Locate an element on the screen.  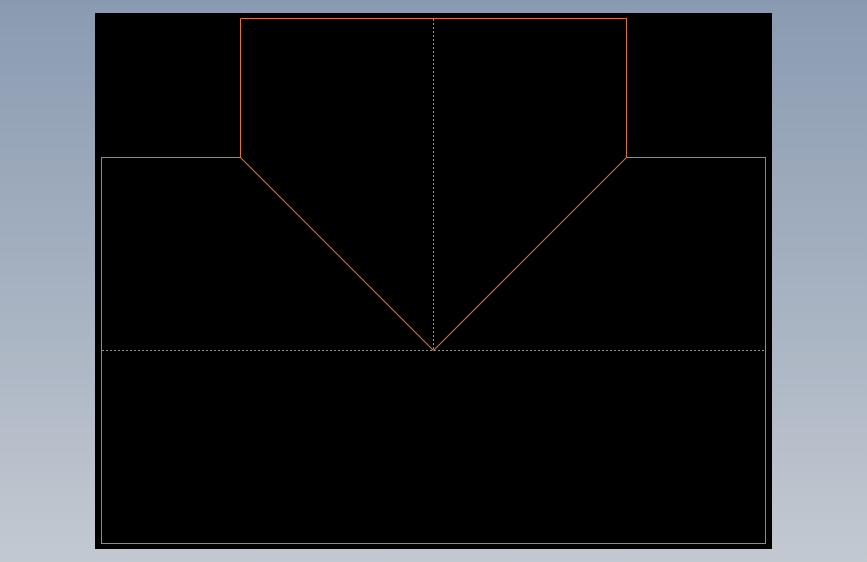
chamfer-line-left is located at coordinates (337, 254).